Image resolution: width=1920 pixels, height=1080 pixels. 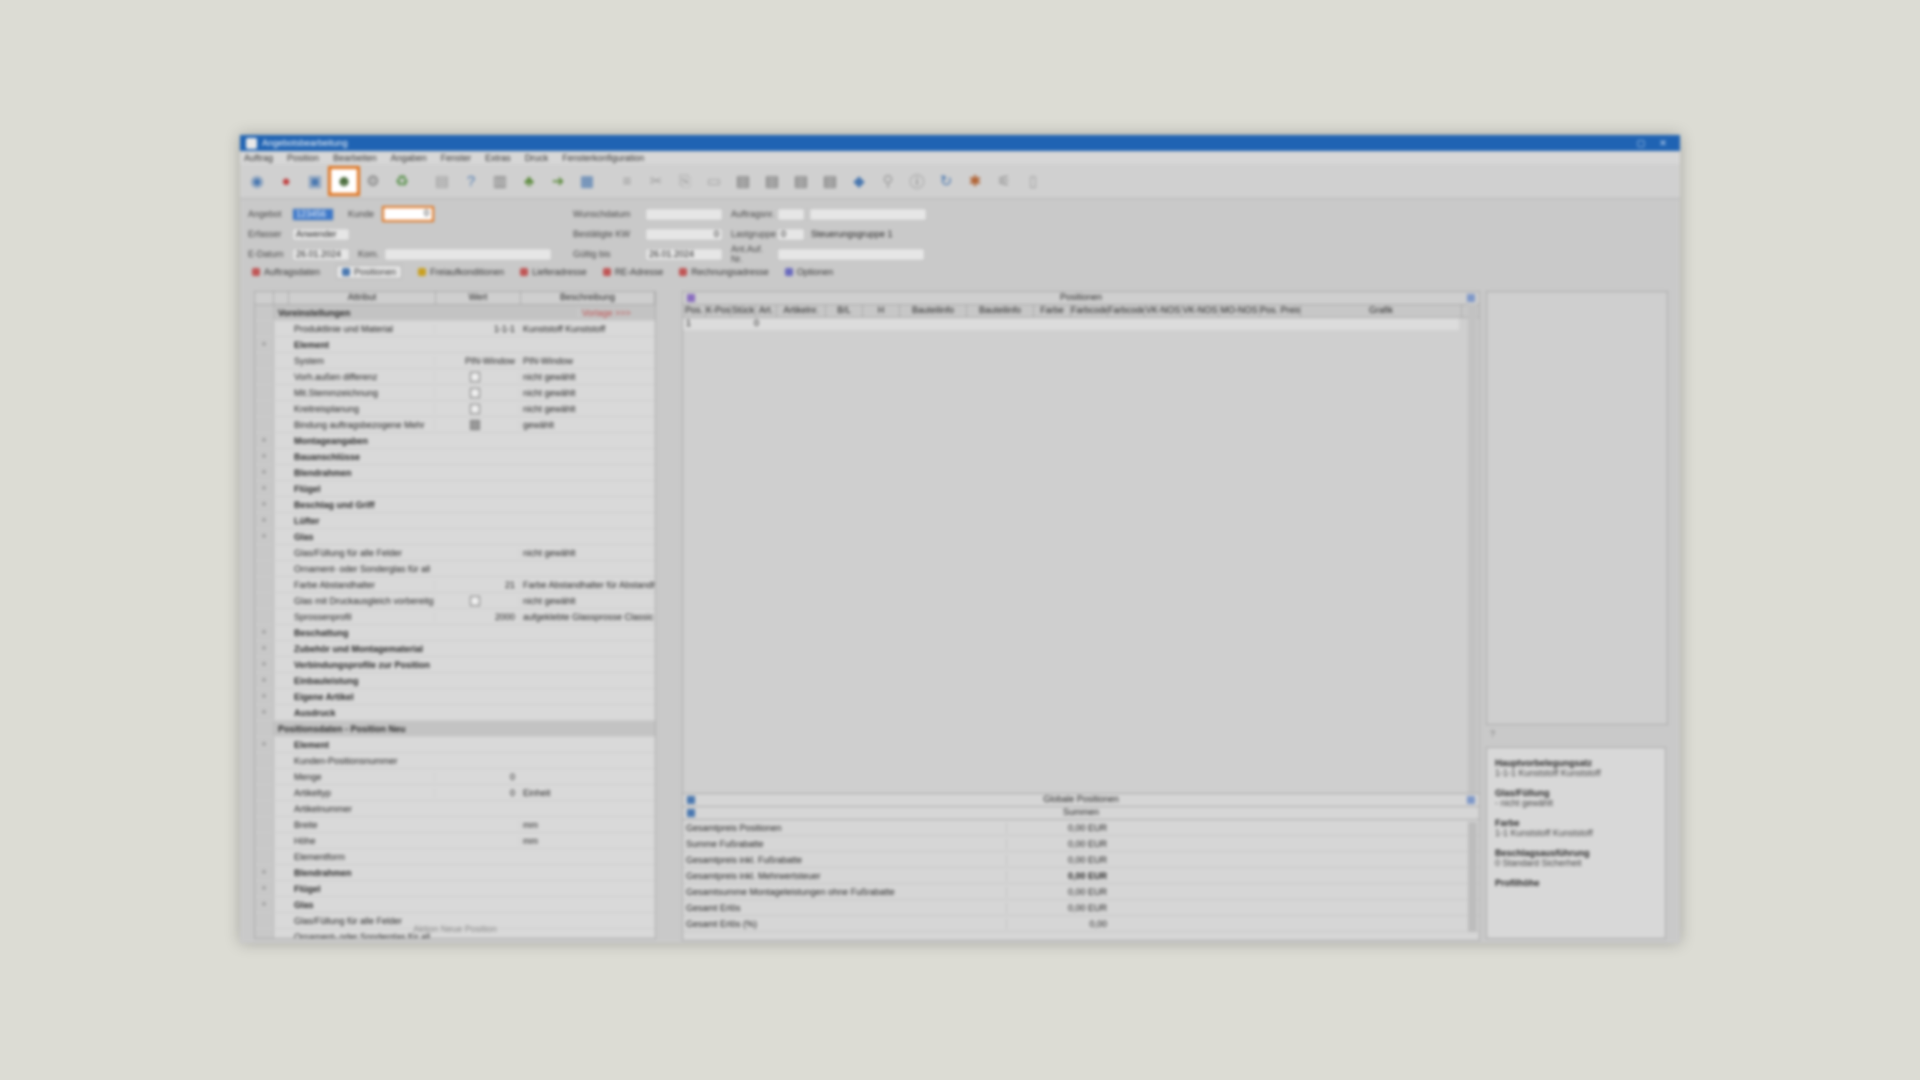 I want to click on positions-col-12: VK-NOS, so click(x=1163, y=311).